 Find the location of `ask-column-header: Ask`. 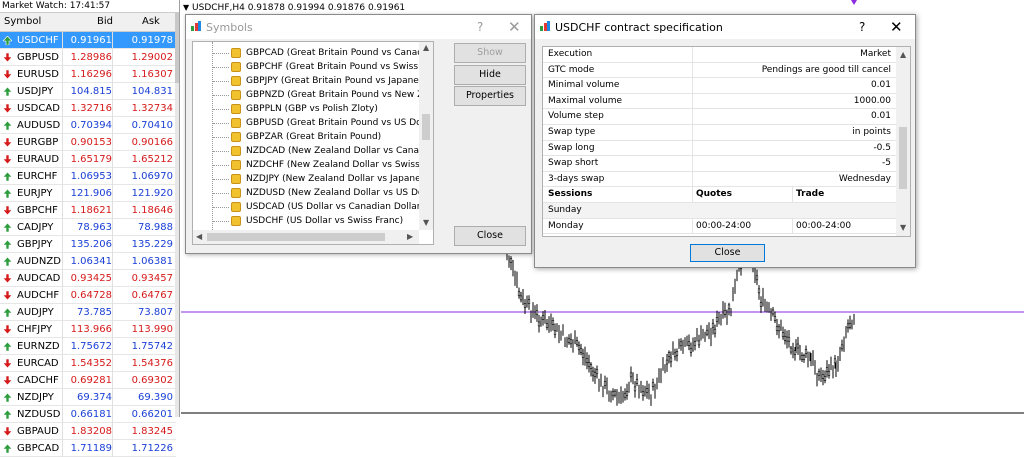

ask-column-header: Ask is located at coordinates (151, 21).